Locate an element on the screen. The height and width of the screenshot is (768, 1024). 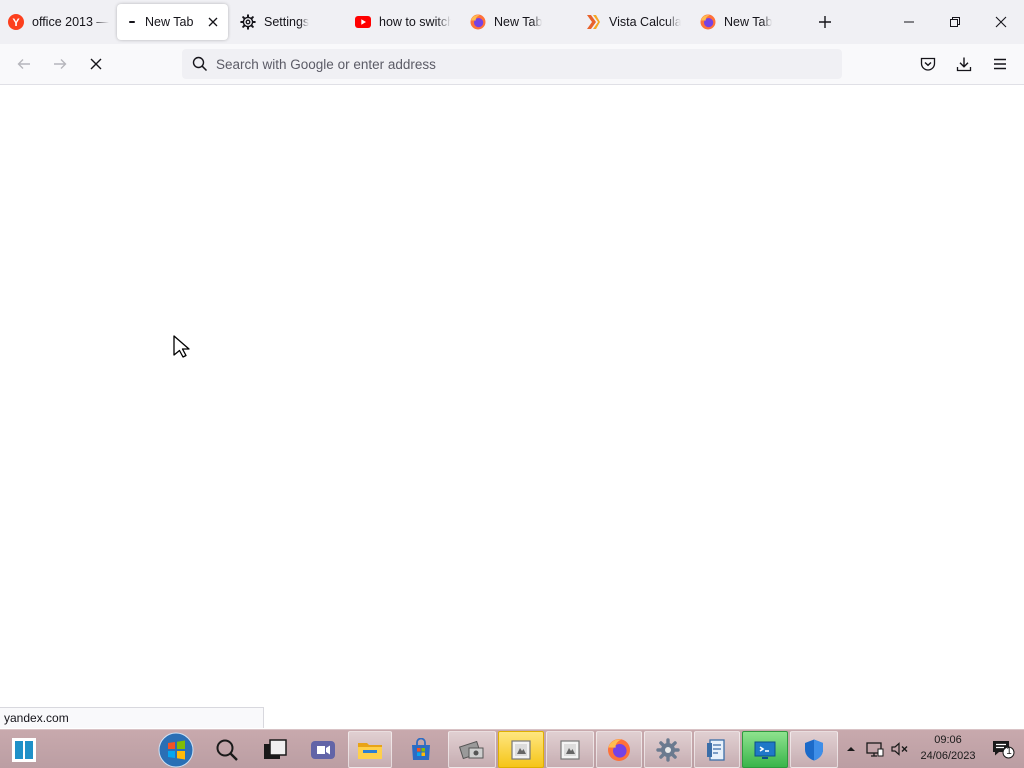
stop-loading-button is located at coordinates (96, 64).